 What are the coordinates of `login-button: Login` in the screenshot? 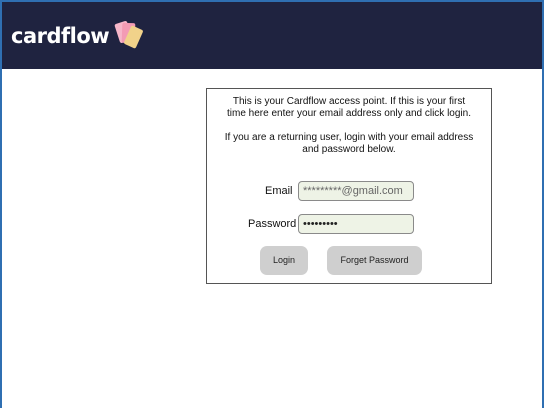 It's located at (284, 260).